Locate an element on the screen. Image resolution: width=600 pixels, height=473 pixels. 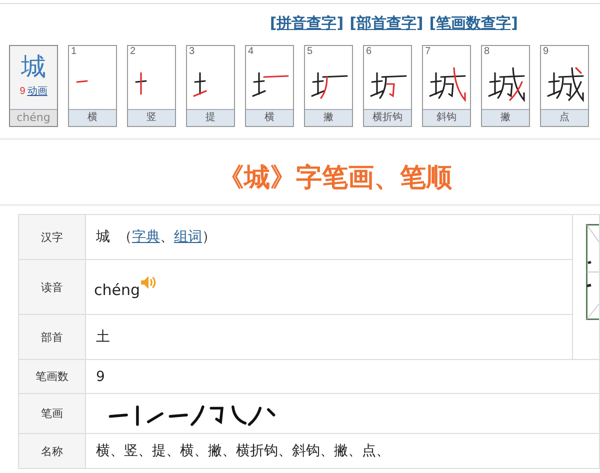
speaker-icon is located at coordinates (149, 282).